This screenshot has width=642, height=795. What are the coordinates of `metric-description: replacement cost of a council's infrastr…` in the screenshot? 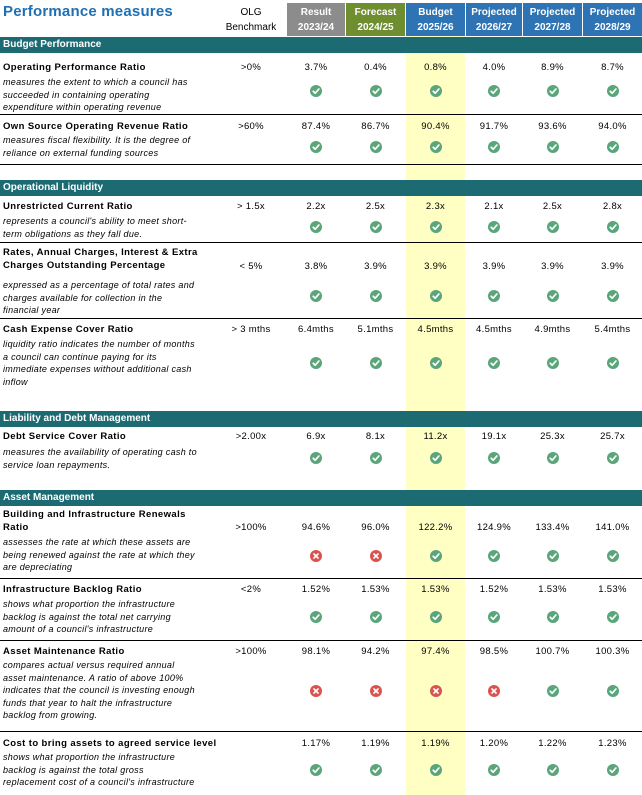 It's located at (99, 782).